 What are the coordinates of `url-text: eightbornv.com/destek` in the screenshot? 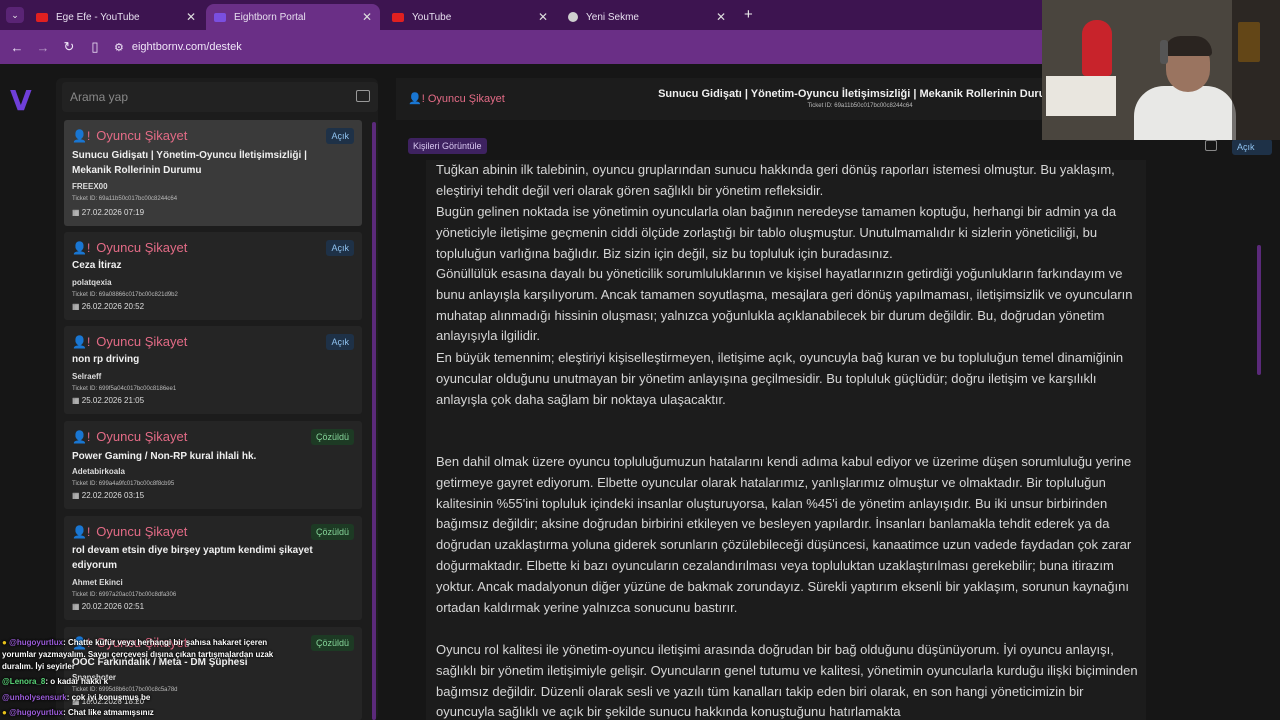 It's located at (186, 47).